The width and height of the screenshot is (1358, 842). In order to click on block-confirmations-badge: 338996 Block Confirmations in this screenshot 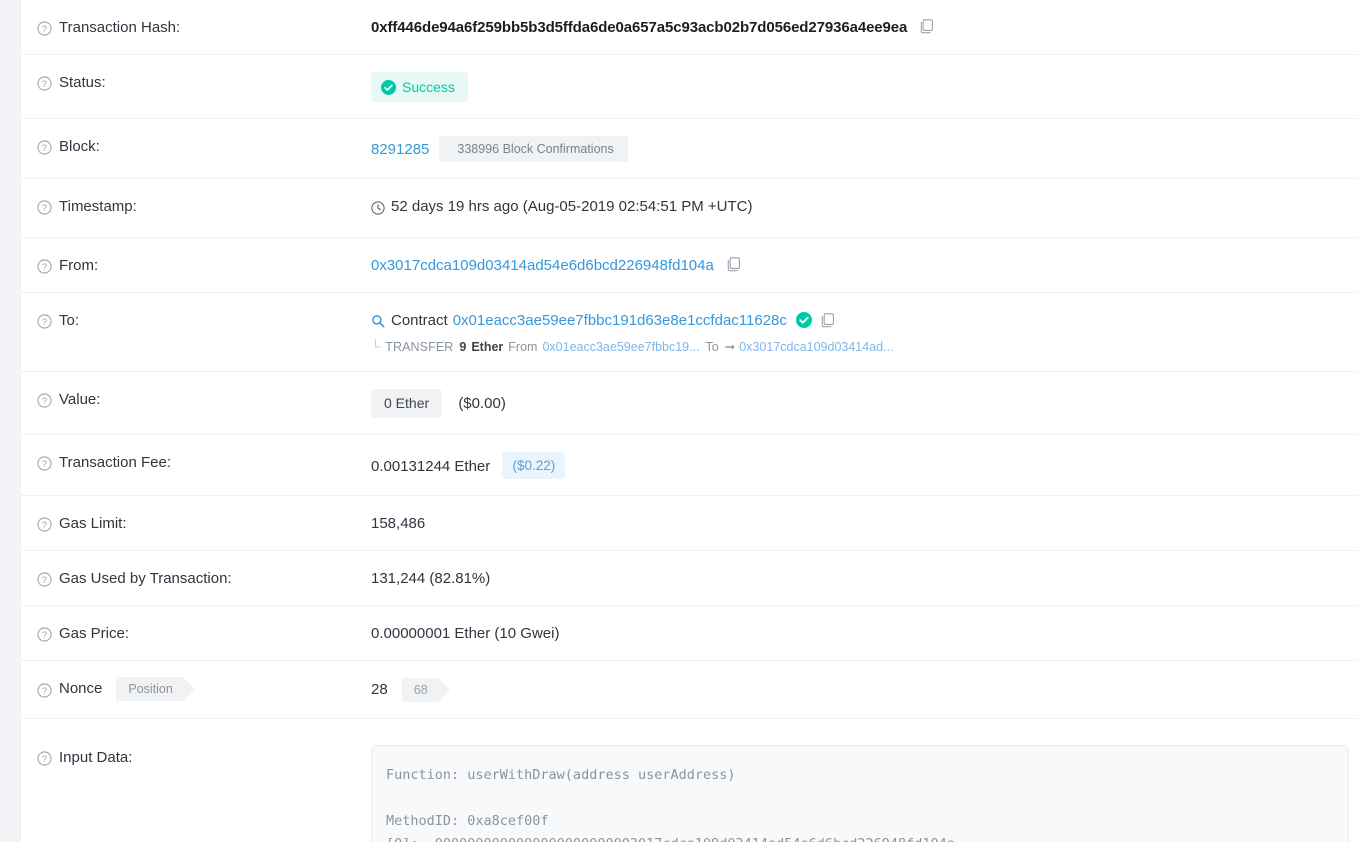, I will do `click(533, 149)`.